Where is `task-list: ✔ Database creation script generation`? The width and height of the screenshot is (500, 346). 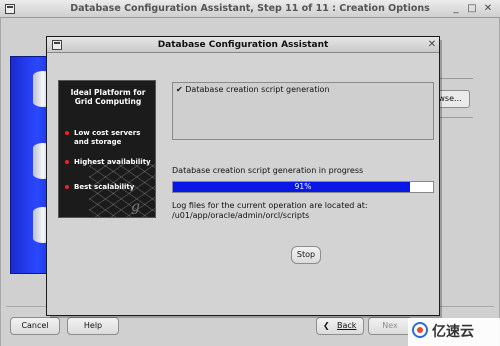 task-list: ✔ Database creation script generation is located at coordinates (303, 111).